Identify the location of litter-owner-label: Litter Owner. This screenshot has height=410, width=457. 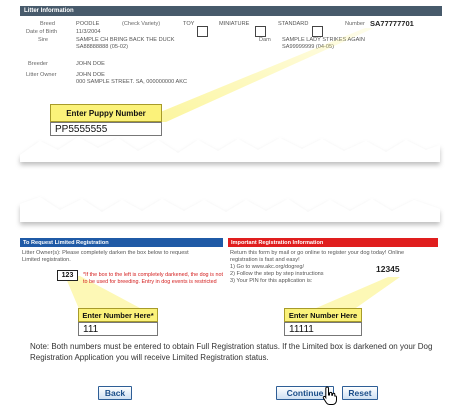
(41, 75).